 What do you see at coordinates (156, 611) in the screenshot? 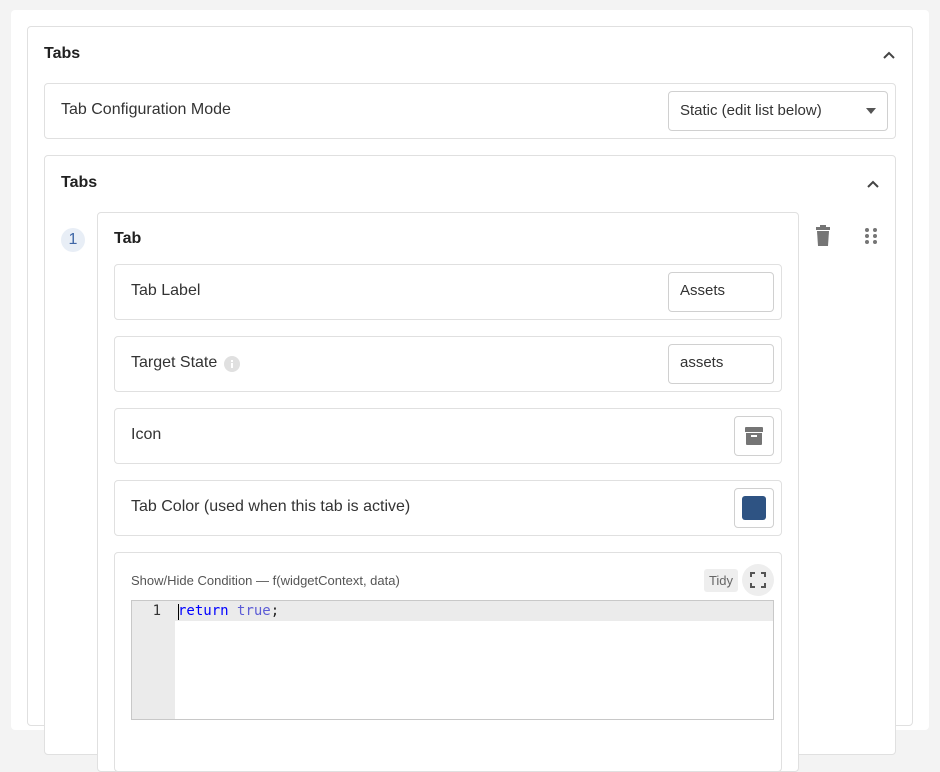
I see `line-number: 1` at bounding box center [156, 611].